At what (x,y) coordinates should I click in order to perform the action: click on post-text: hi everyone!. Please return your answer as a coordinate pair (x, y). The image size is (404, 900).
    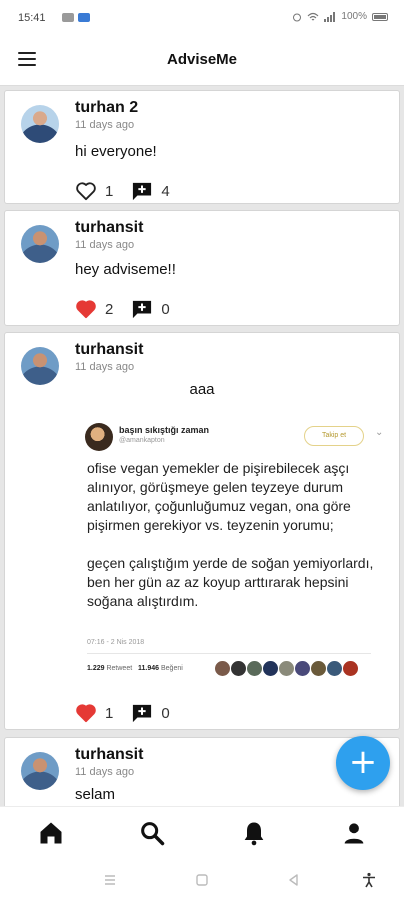
    Looking at the image, I should click on (116, 151).